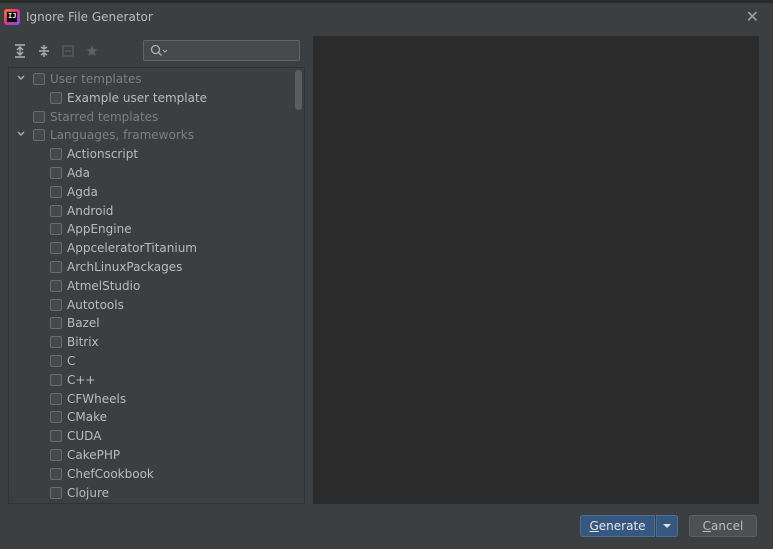 The image size is (773, 549). What do you see at coordinates (96, 79) in the screenshot?
I see `tree-row-label: User templates` at bounding box center [96, 79].